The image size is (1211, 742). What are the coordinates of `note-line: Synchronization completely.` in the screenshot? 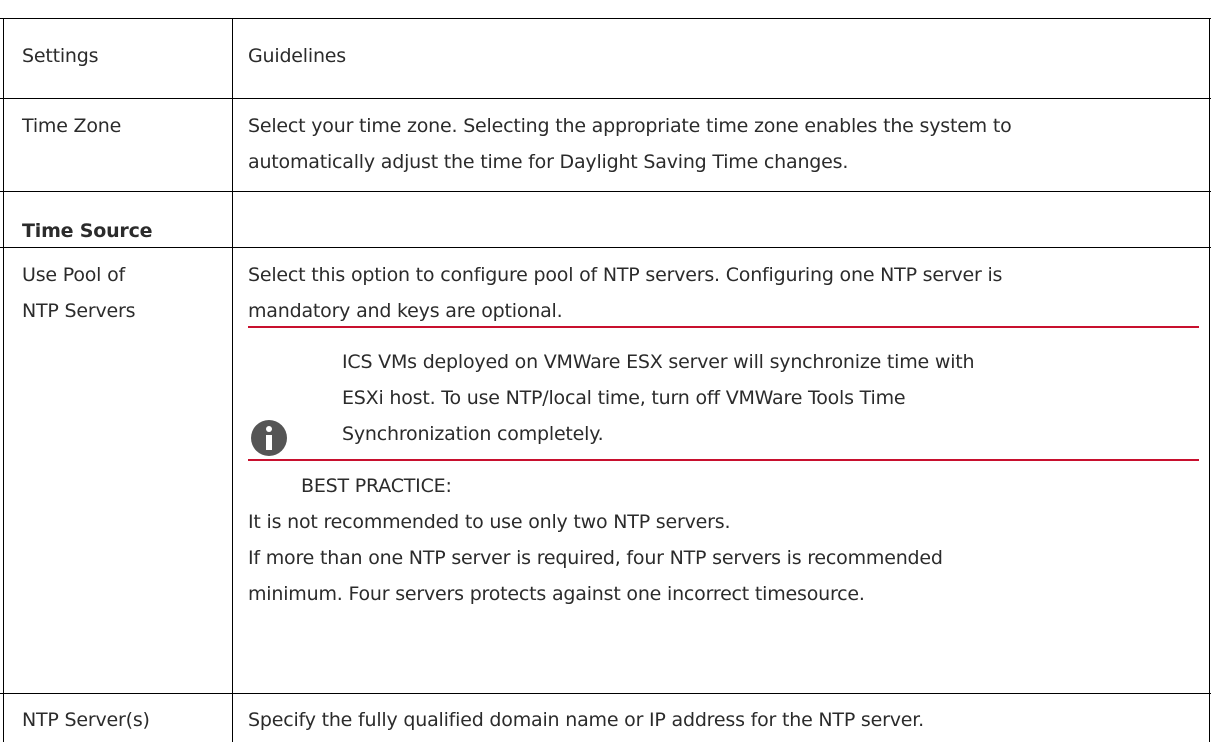 It's located at (473, 434).